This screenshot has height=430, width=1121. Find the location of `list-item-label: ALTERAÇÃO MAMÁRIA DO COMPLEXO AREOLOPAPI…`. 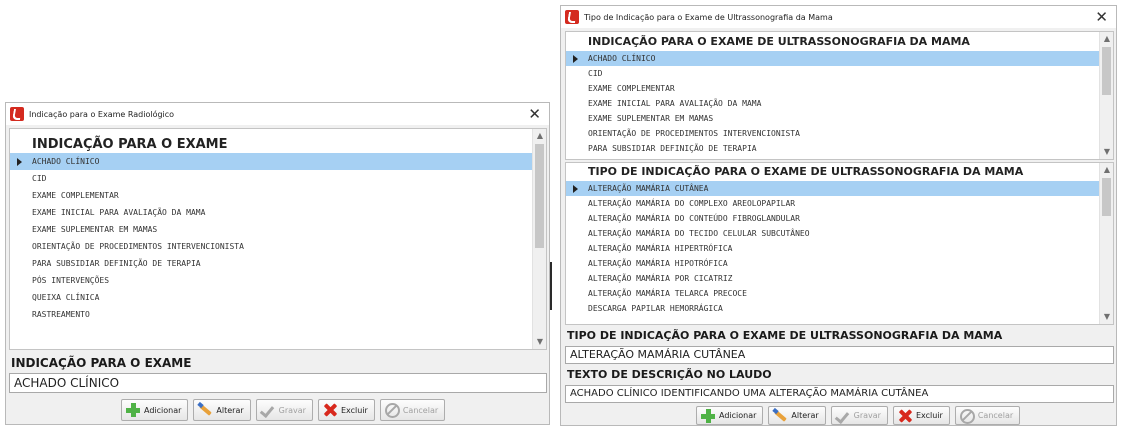

list-item-label: ALTERAÇÃO MAMÁRIA DO COMPLEXO AREOLOPAPI… is located at coordinates (692, 203).